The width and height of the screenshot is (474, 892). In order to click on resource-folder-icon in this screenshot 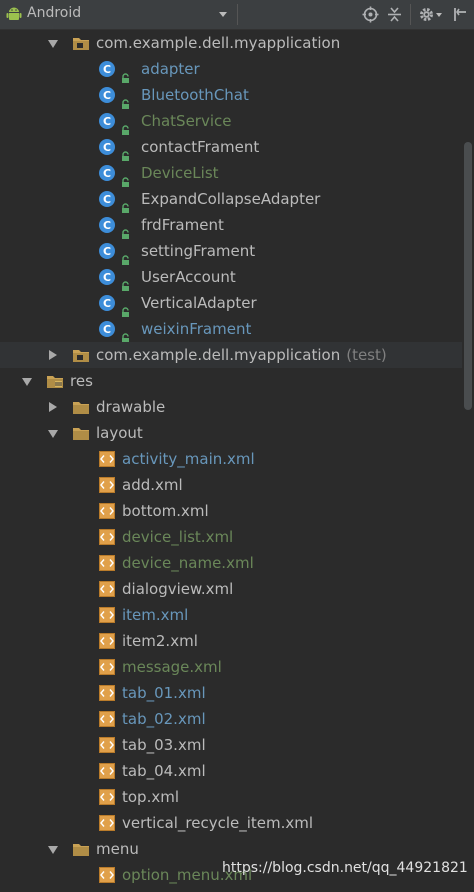, I will do `click(55, 381)`.